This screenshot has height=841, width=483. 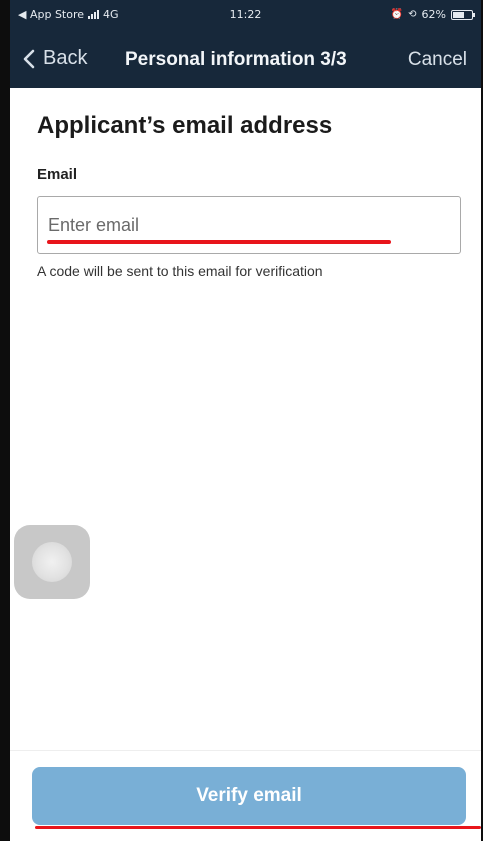 I want to click on back-label: Back, so click(x=65, y=58).